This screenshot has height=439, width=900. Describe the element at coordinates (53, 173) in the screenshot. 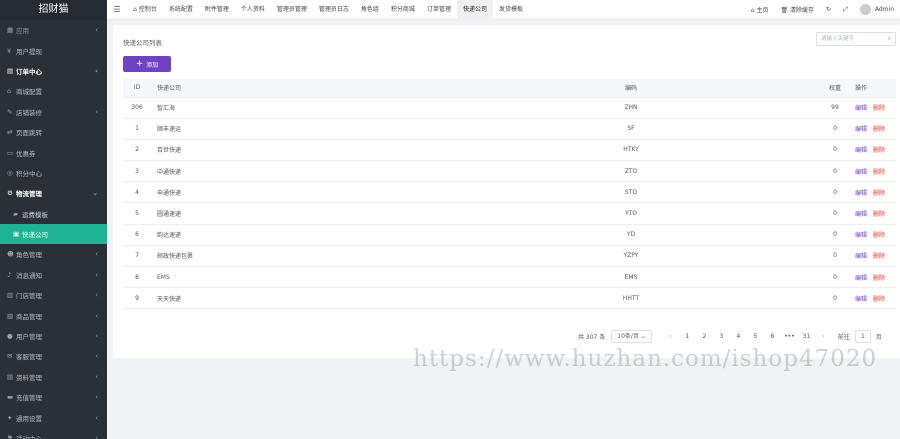

I see `sidebar-item-7: ◎ 积分中心` at that location.